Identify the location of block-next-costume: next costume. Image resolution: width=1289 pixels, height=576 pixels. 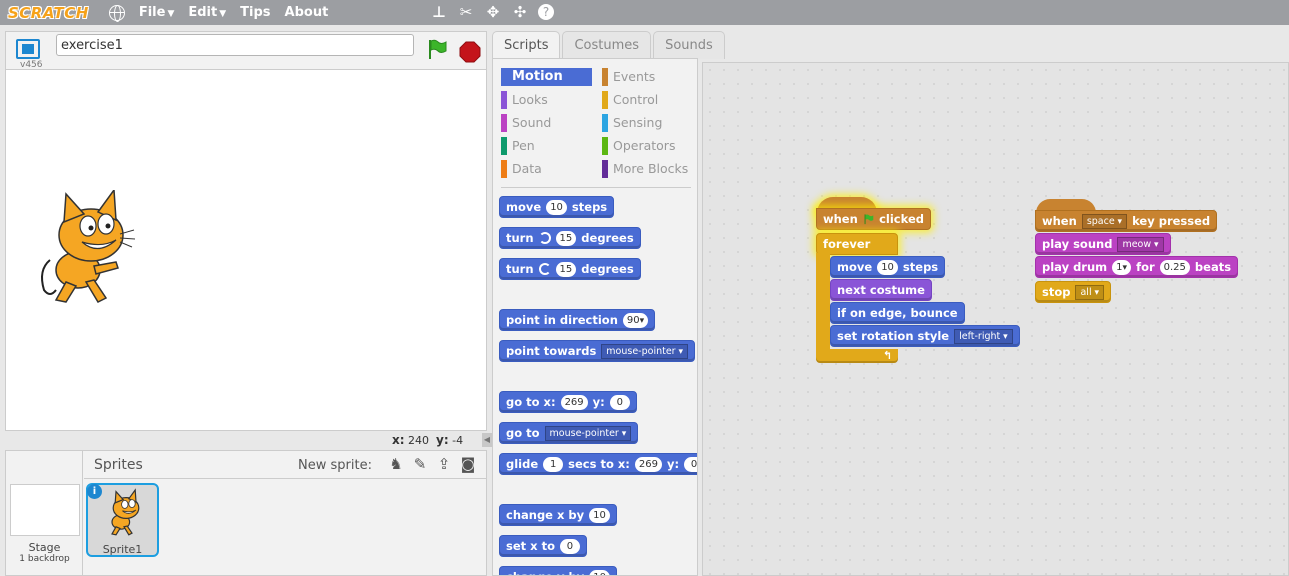
(881, 290).